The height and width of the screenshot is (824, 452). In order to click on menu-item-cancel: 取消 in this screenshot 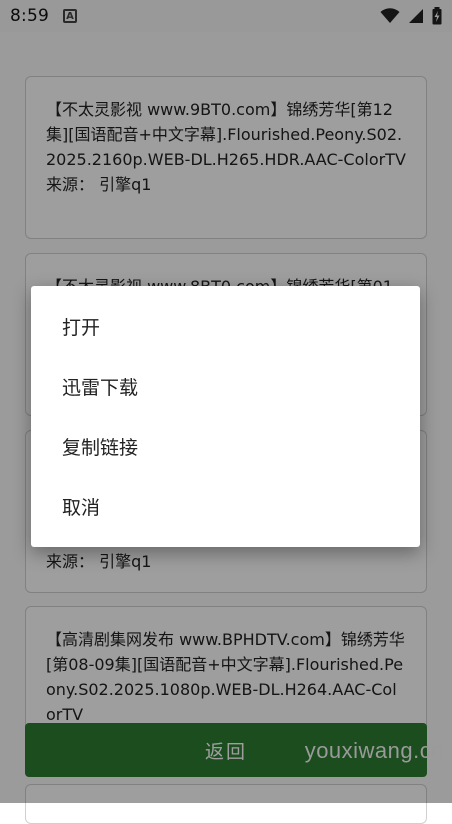, I will do `click(225, 506)`.